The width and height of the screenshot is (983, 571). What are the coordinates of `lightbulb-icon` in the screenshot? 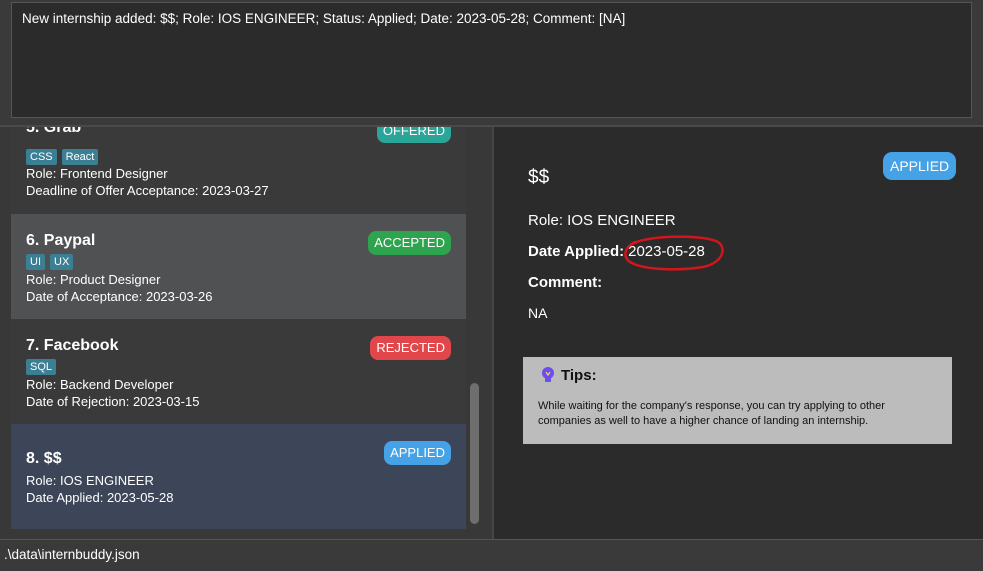 It's located at (548, 374).